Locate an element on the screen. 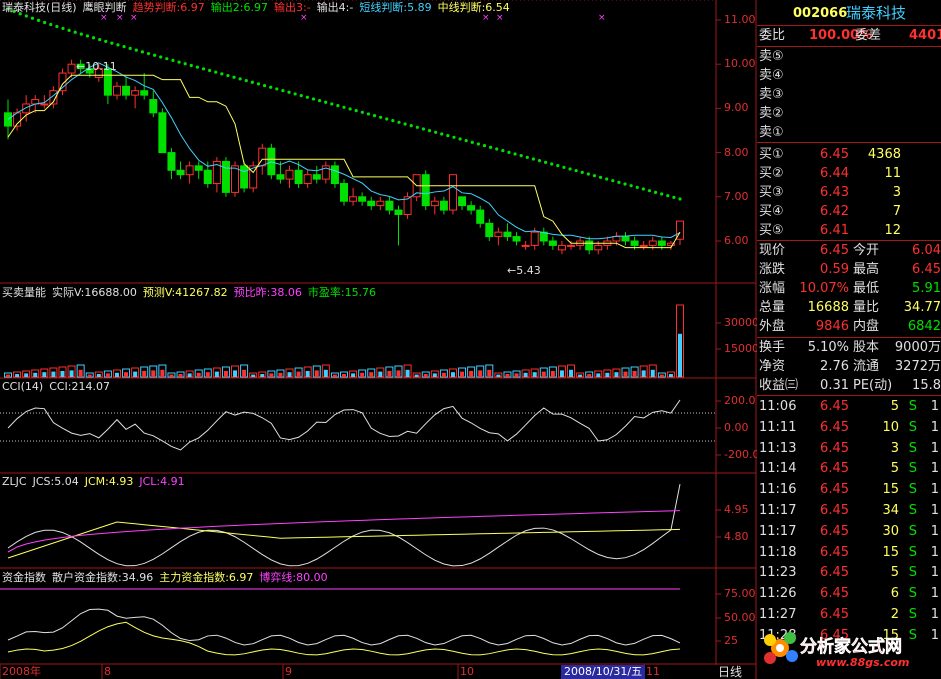 This screenshot has height=679, width=941. bid-row-cell: 4368 is located at coordinates (884, 154).